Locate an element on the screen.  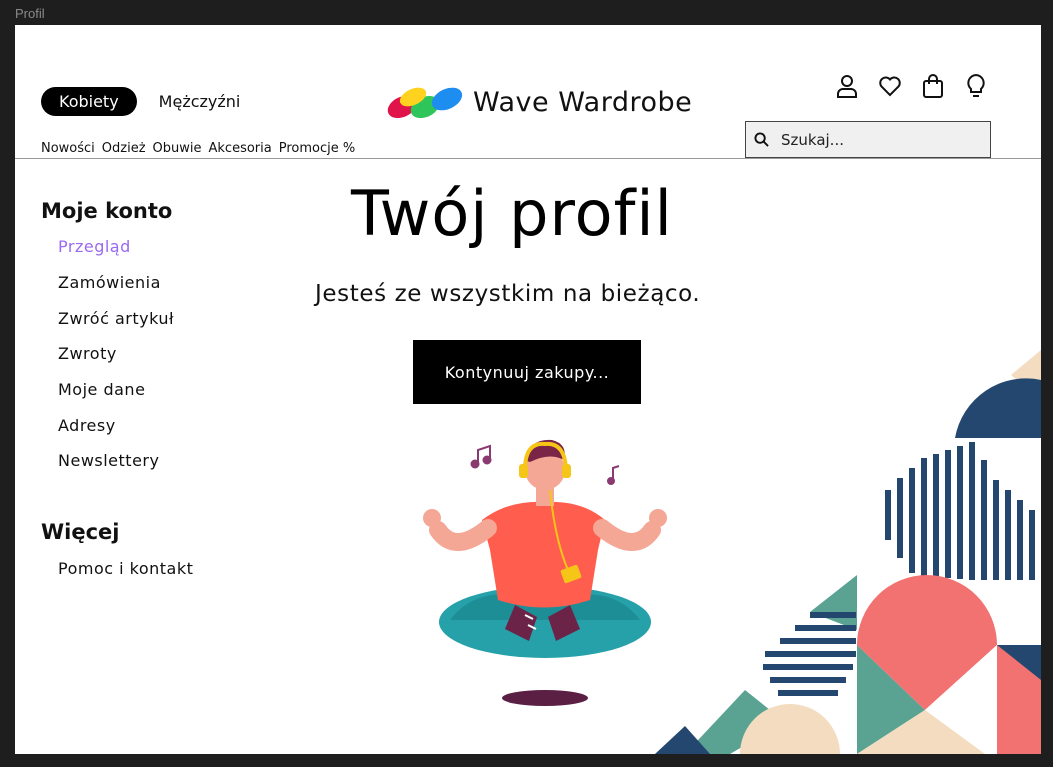
sidebar-item-overview: Przegląd is located at coordinates (94, 246).